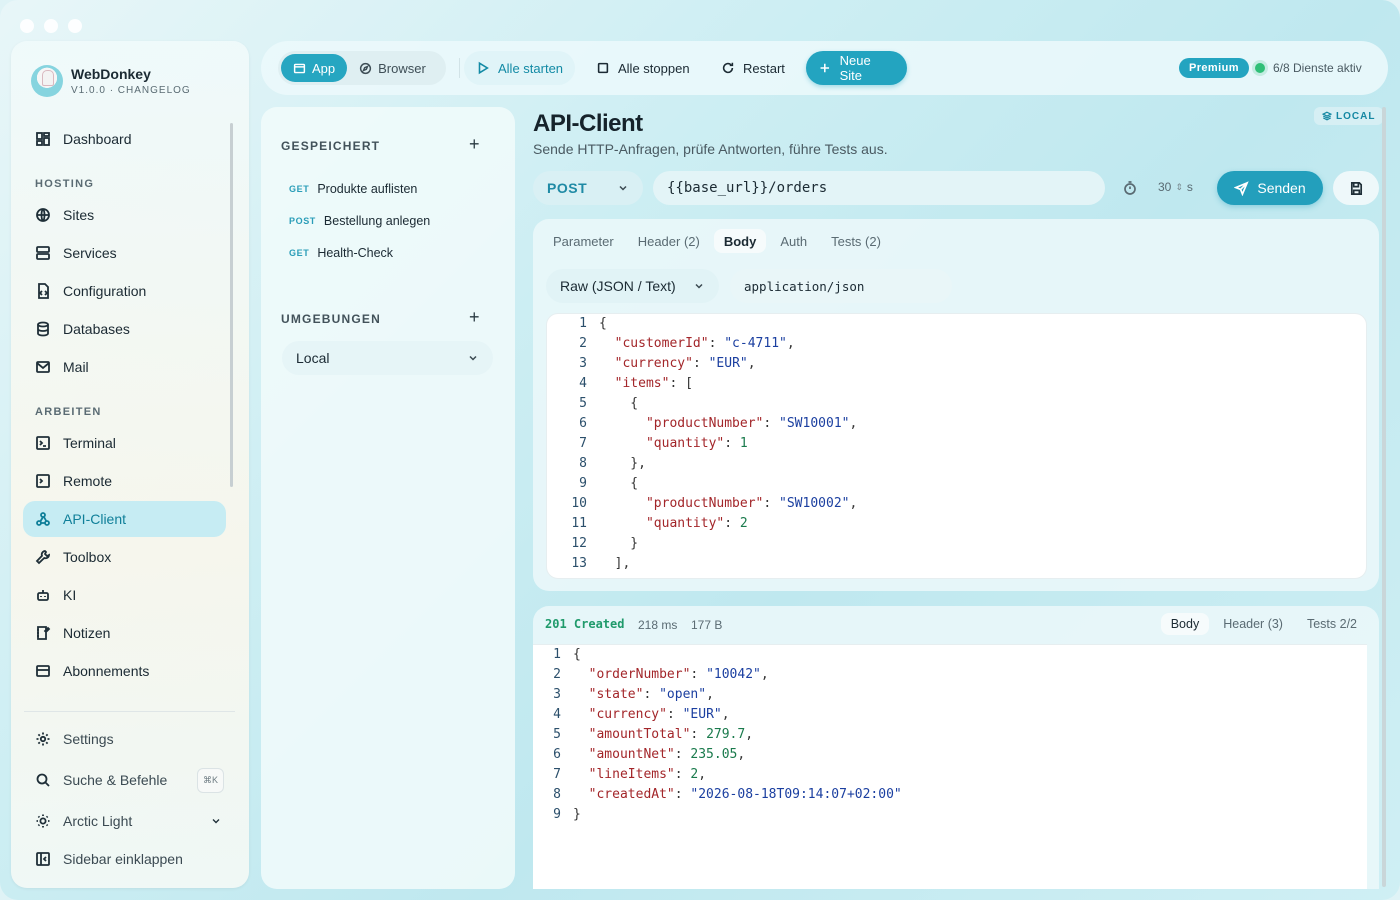  What do you see at coordinates (1332, 624) in the screenshot?
I see `response-tab-tests: Tests 2/2` at bounding box center [1332, 624].